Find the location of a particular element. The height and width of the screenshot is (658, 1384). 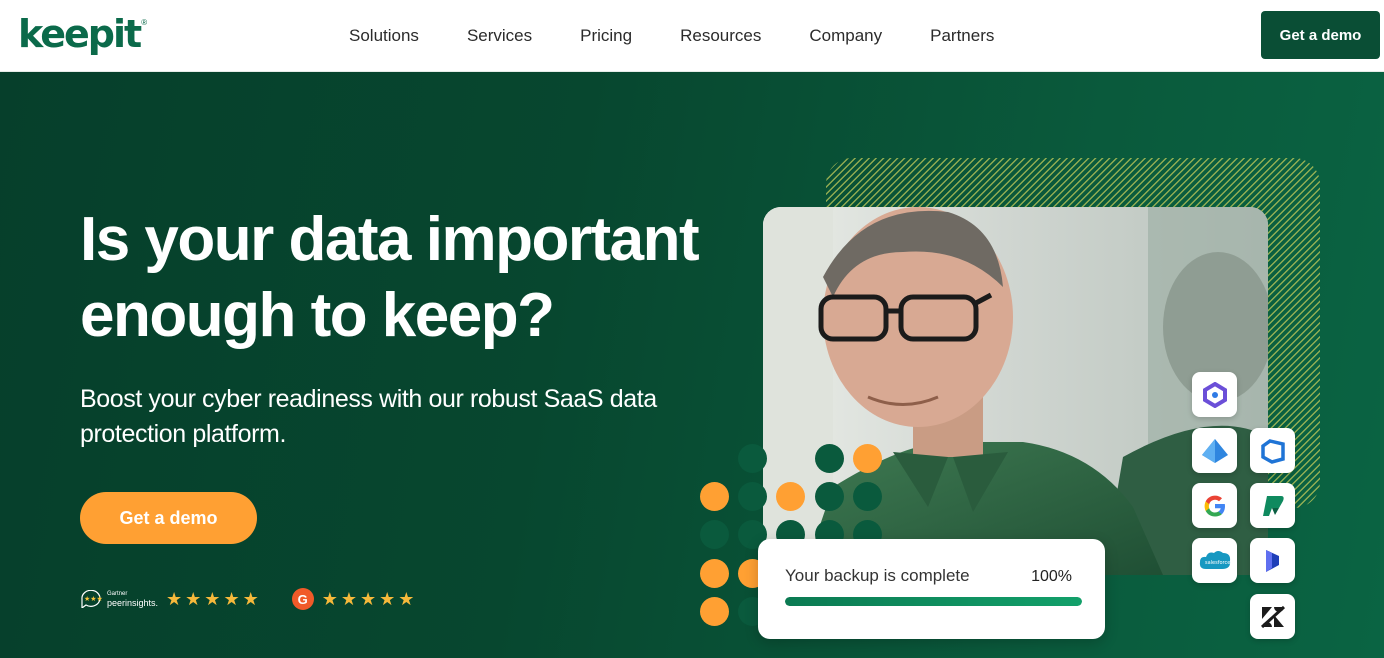

g2-rating-stars: ★★★★★ is located at coordinates (369, 598).